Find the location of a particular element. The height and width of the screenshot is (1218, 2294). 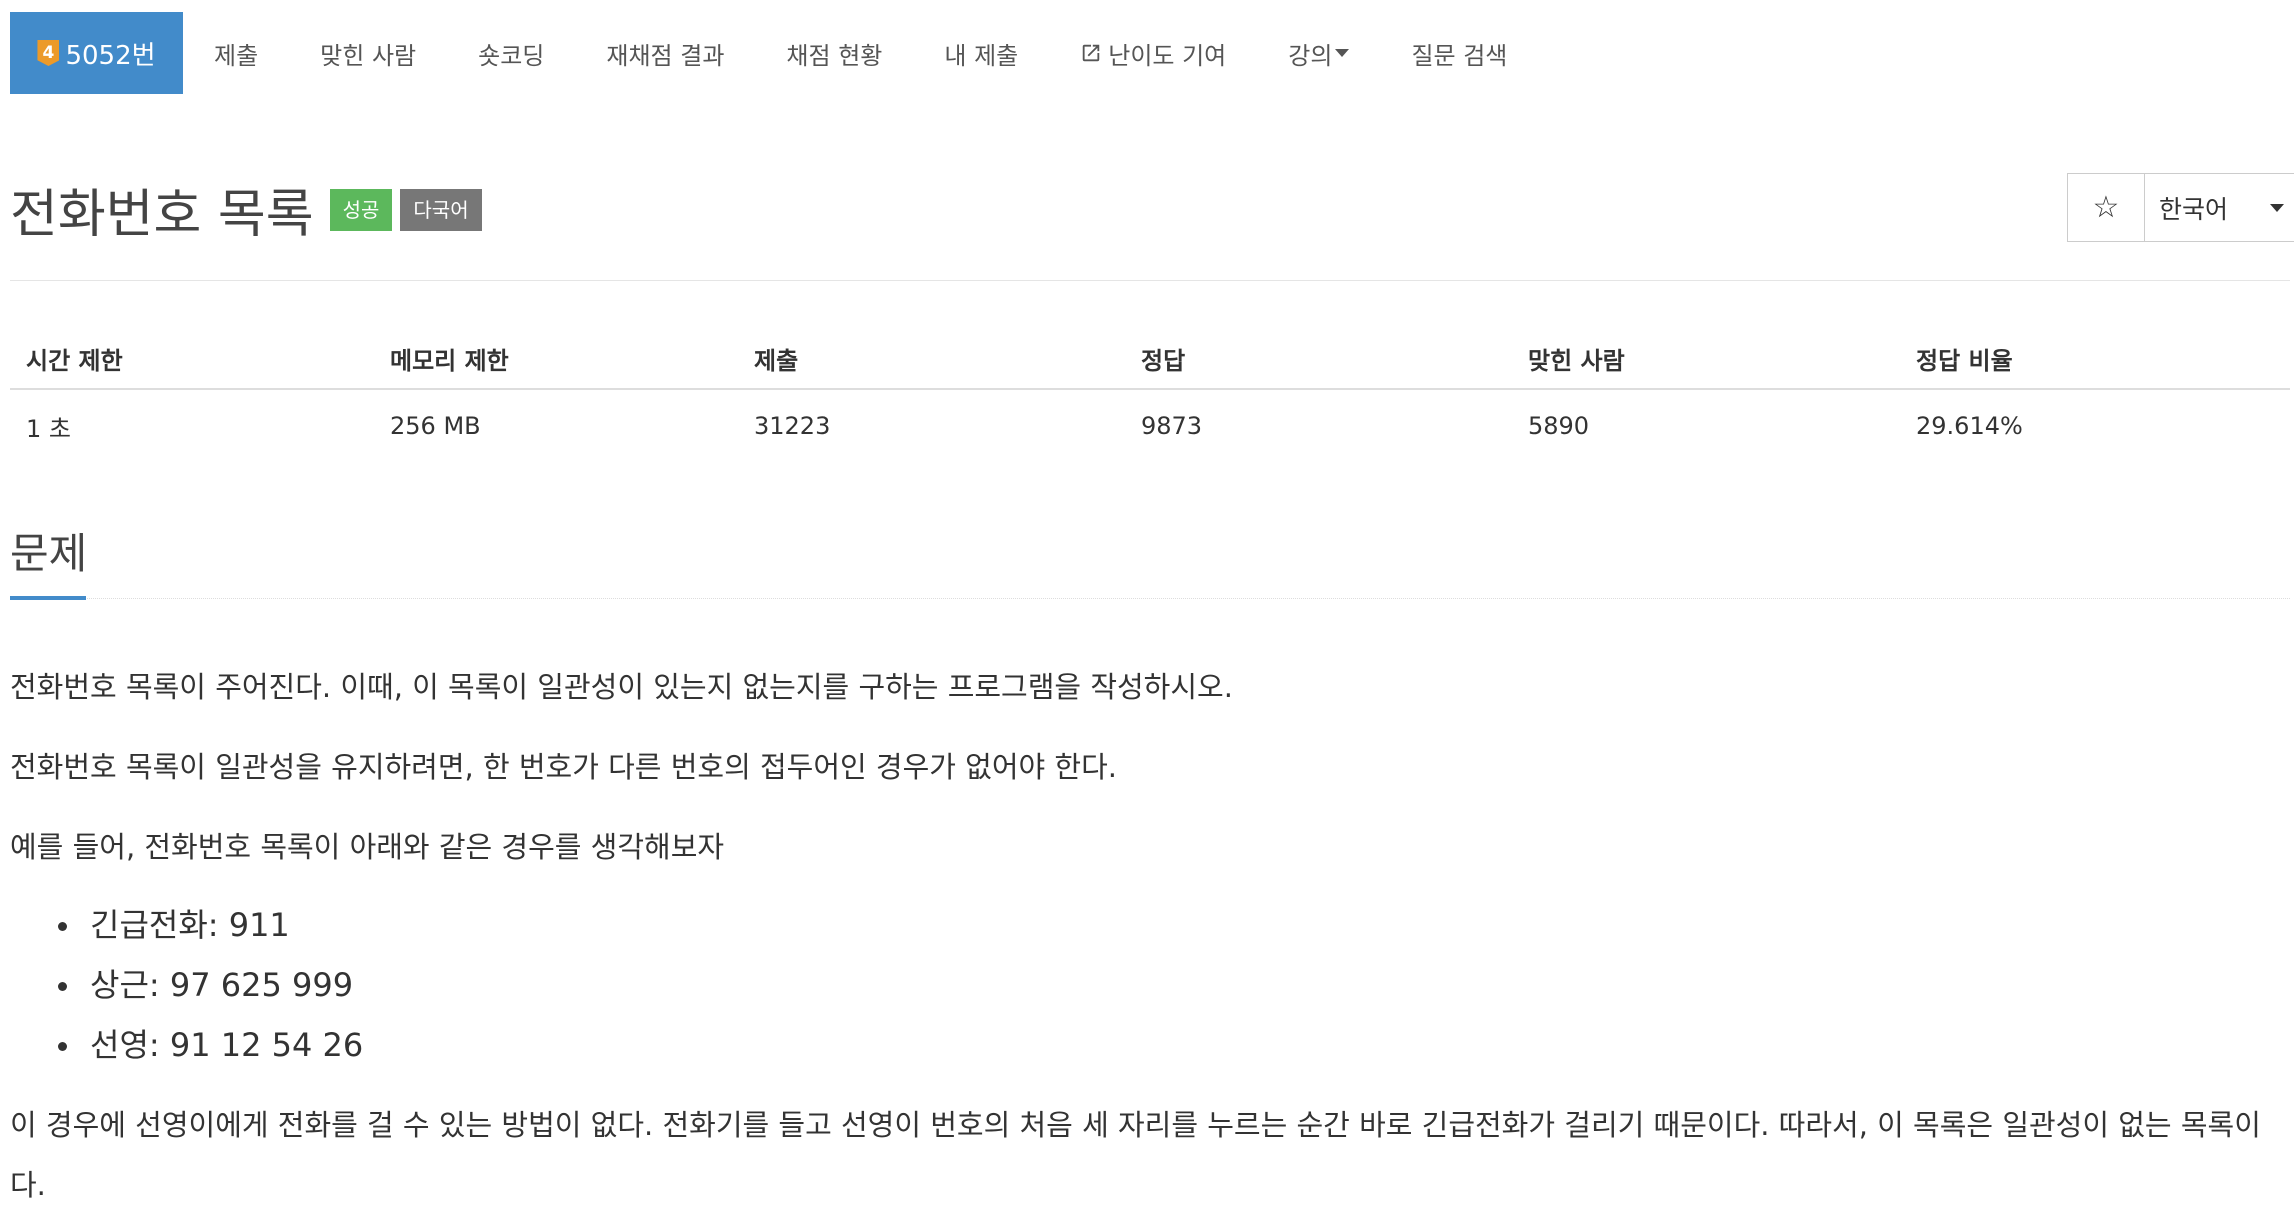

accepted-value: 9873 is located at coordinates (1172, 426).